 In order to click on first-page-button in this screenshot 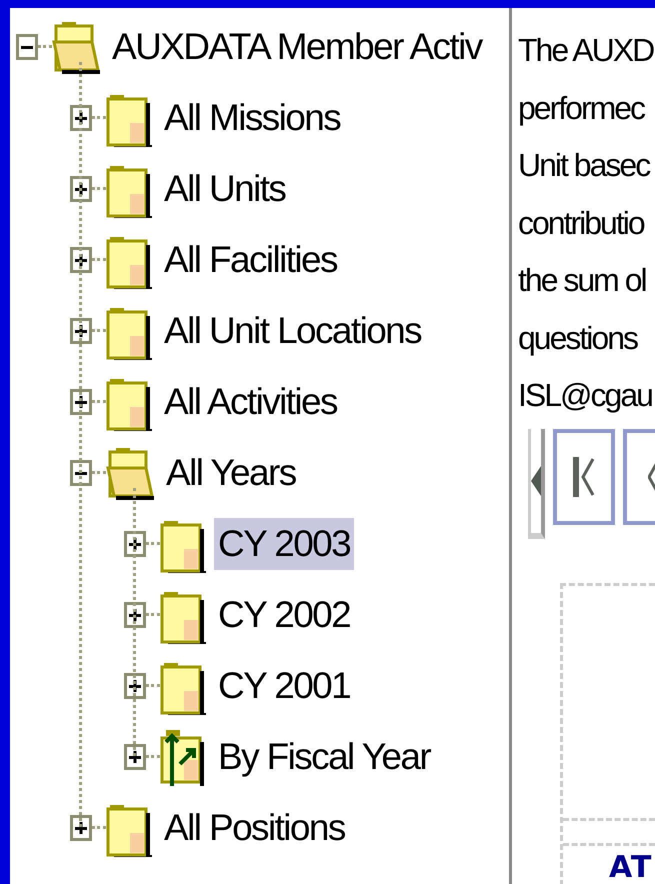, I will do `click(584, 476)`.